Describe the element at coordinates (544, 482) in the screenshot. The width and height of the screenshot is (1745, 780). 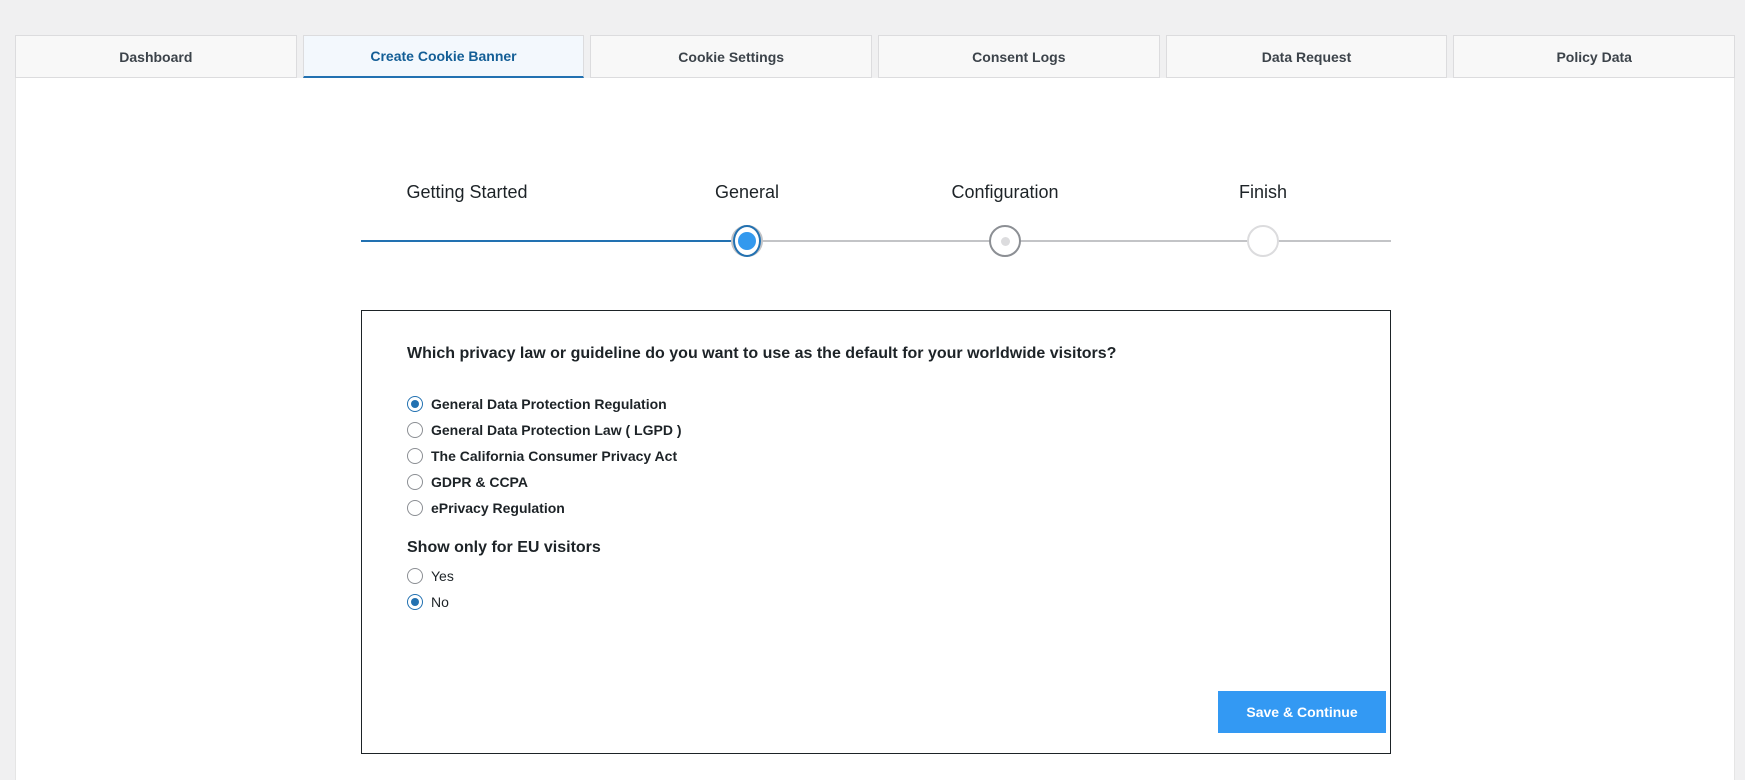
I see `law-option-gdpr-ccpa: GDPR & CCPA` at that location.